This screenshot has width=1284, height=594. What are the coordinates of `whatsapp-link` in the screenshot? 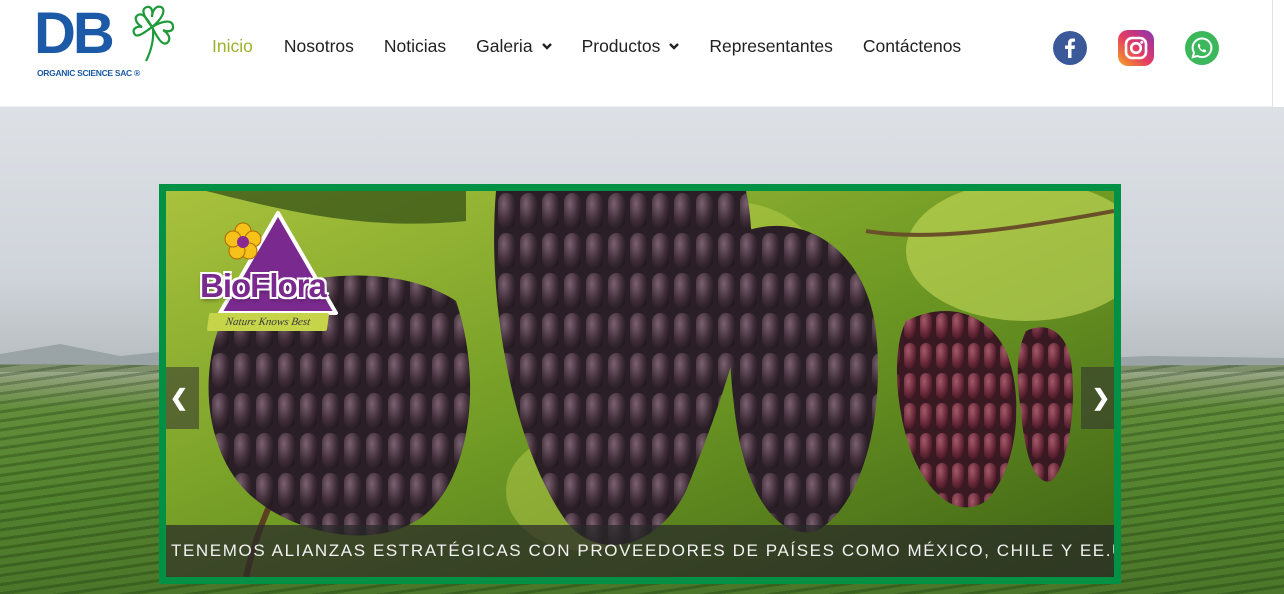 It's located at (1202, 48).